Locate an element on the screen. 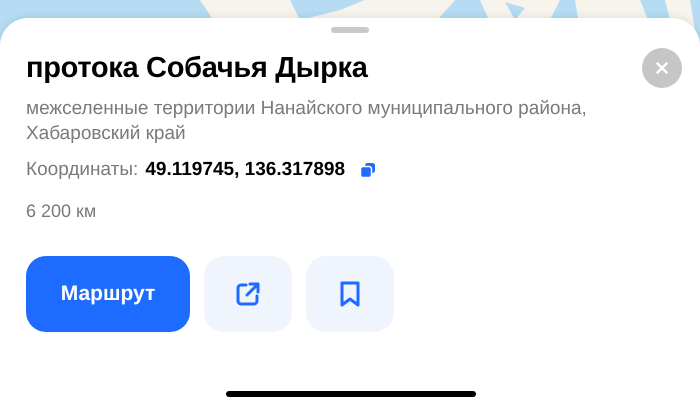  bookmark-button is located at coordinates (350, 294).